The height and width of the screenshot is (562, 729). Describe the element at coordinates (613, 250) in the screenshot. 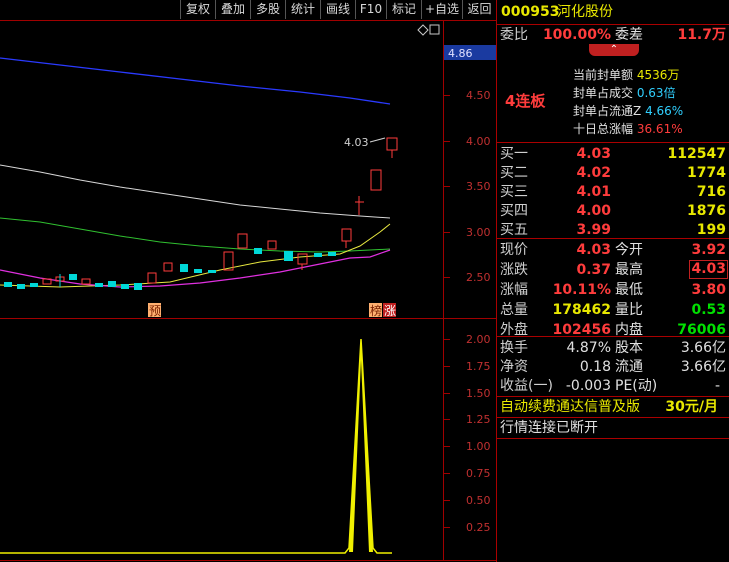

I see `quote-row: 现价 4.03 今开 3.92` at that location.